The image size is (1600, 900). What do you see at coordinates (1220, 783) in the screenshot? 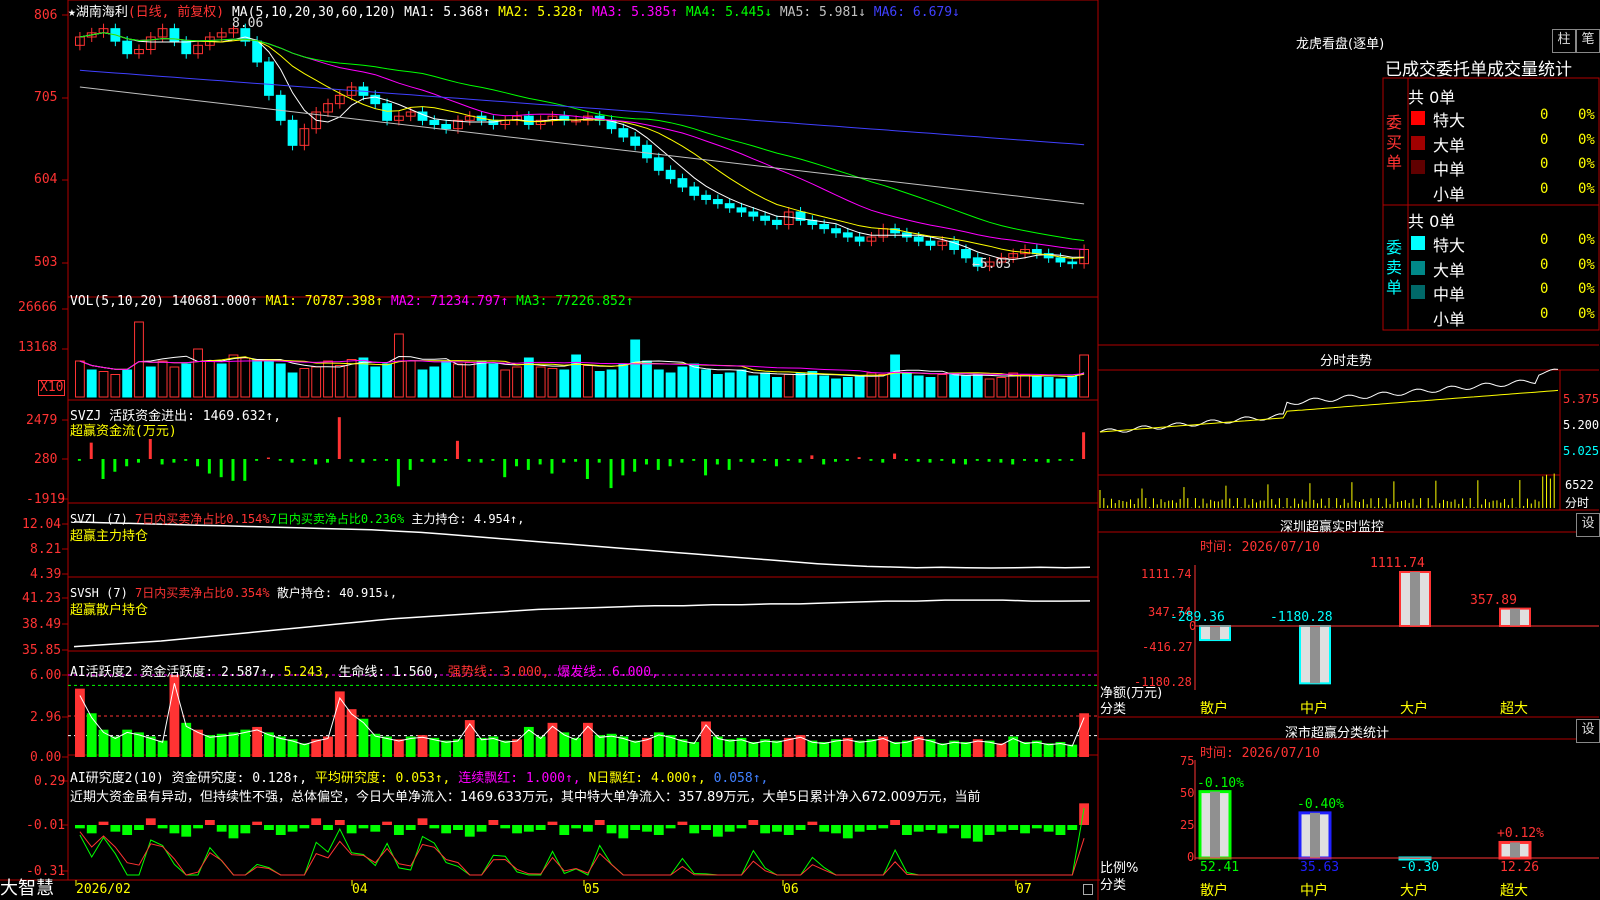
I see `class-chg-0: -0.10%` at bounding box center [1220, 783].